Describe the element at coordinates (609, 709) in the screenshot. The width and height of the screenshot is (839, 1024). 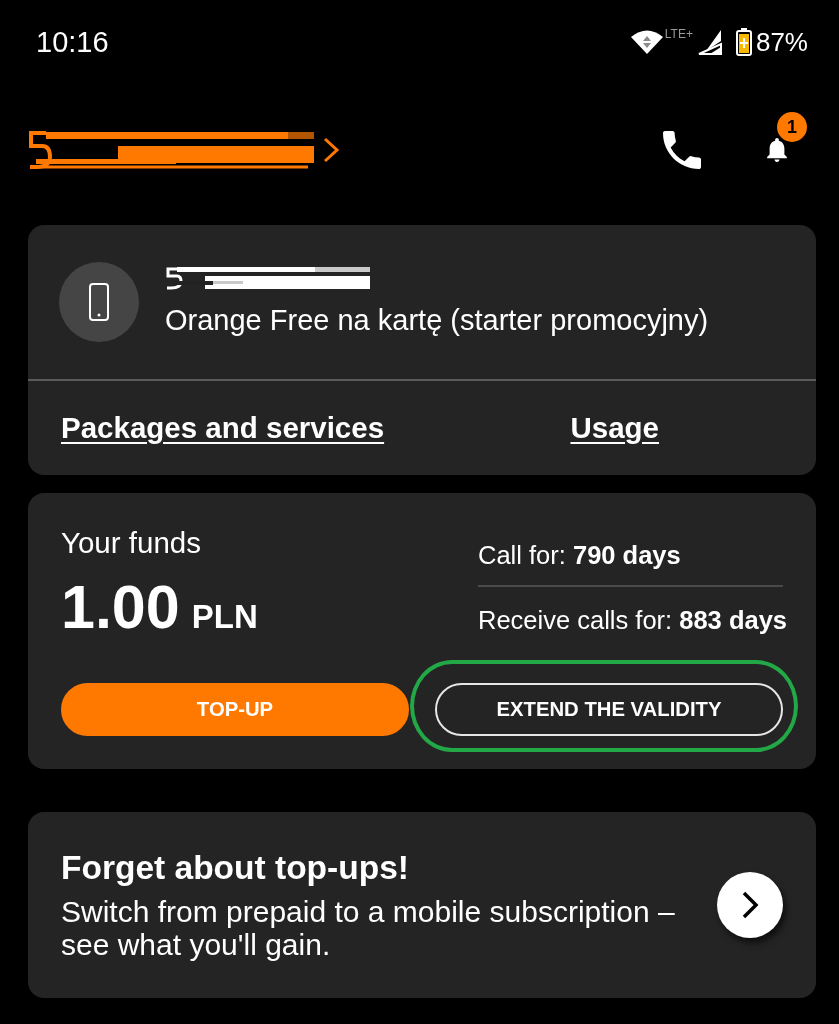
I see `extend-validity-button: EXTEND THE VALIDITY` at that location.